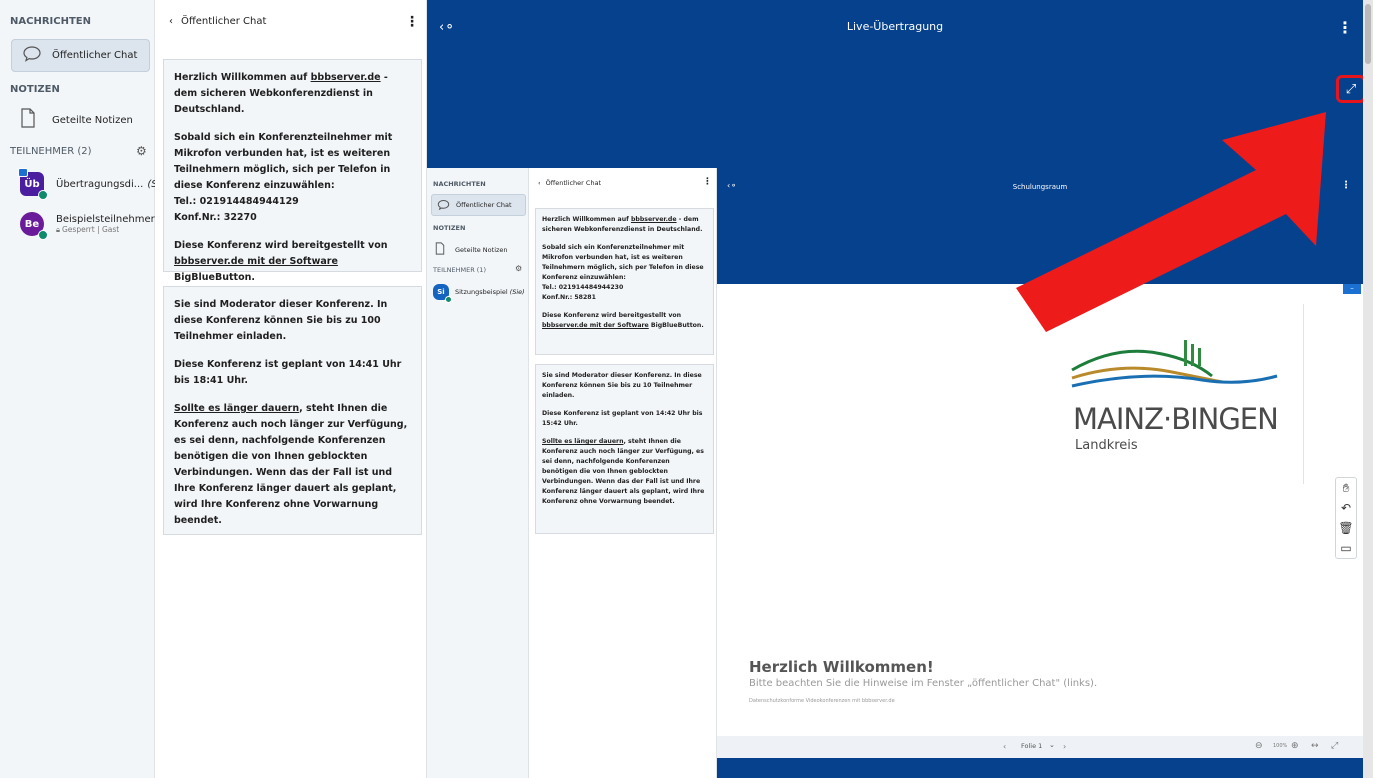  Describe the element at coordinates (1346, 488) in the screenshot. I see `hand-tool-icon: ✋︎` at that location.